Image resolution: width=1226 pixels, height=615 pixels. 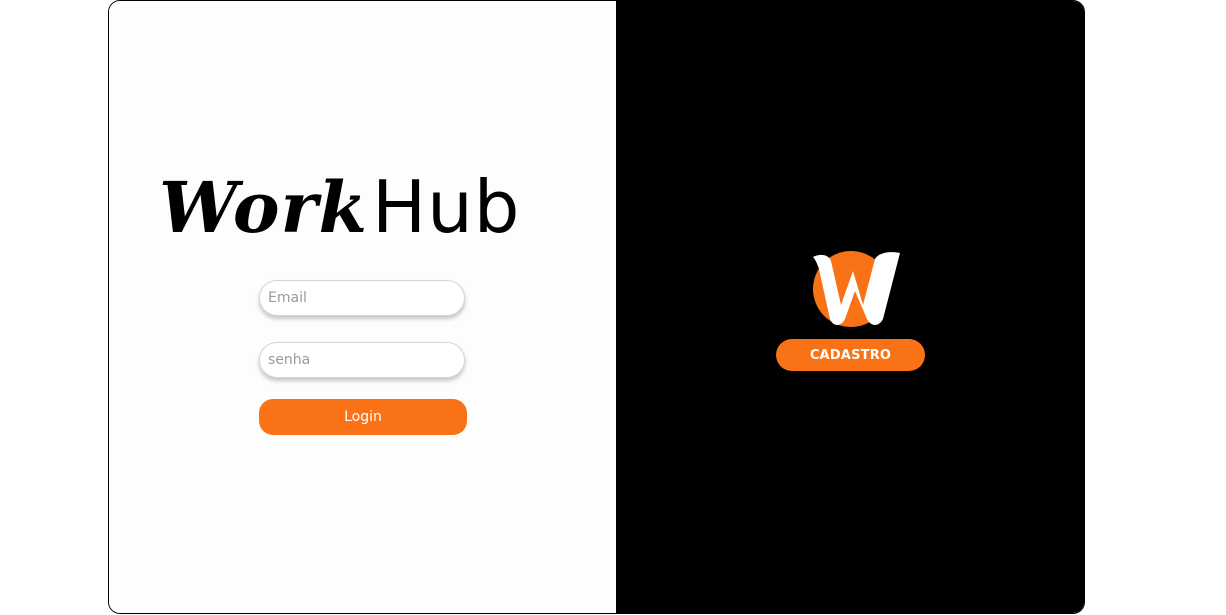 I want to click on wordmark-hub: Hub, so click(x=446, y=207).